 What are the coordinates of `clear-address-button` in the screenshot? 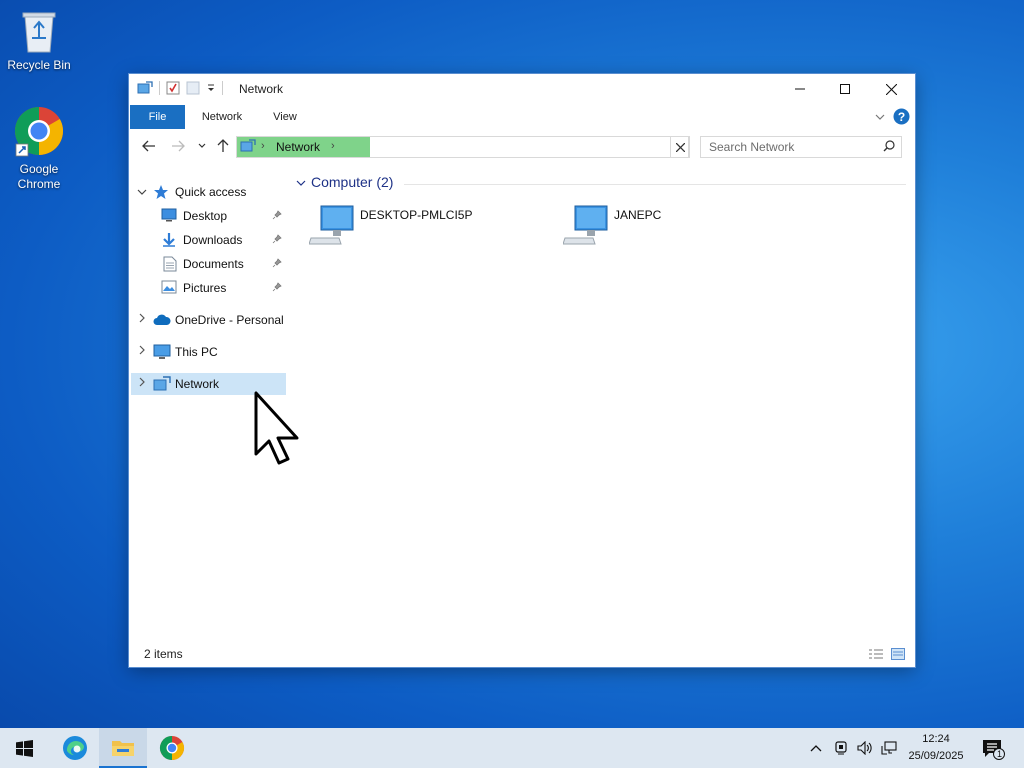 It's located at (680, 147).